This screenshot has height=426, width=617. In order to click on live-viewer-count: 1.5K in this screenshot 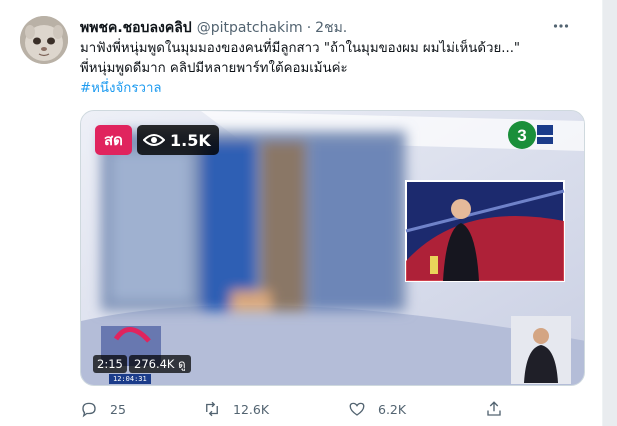, I will do `click(190, 140)`.